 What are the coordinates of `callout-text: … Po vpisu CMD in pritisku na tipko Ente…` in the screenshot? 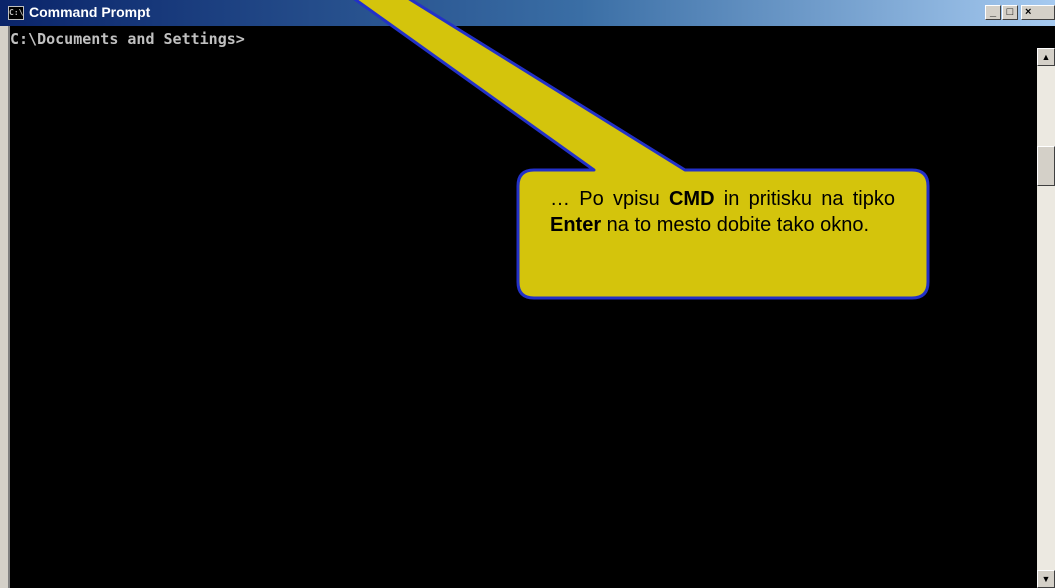 It's located at (722, 212).